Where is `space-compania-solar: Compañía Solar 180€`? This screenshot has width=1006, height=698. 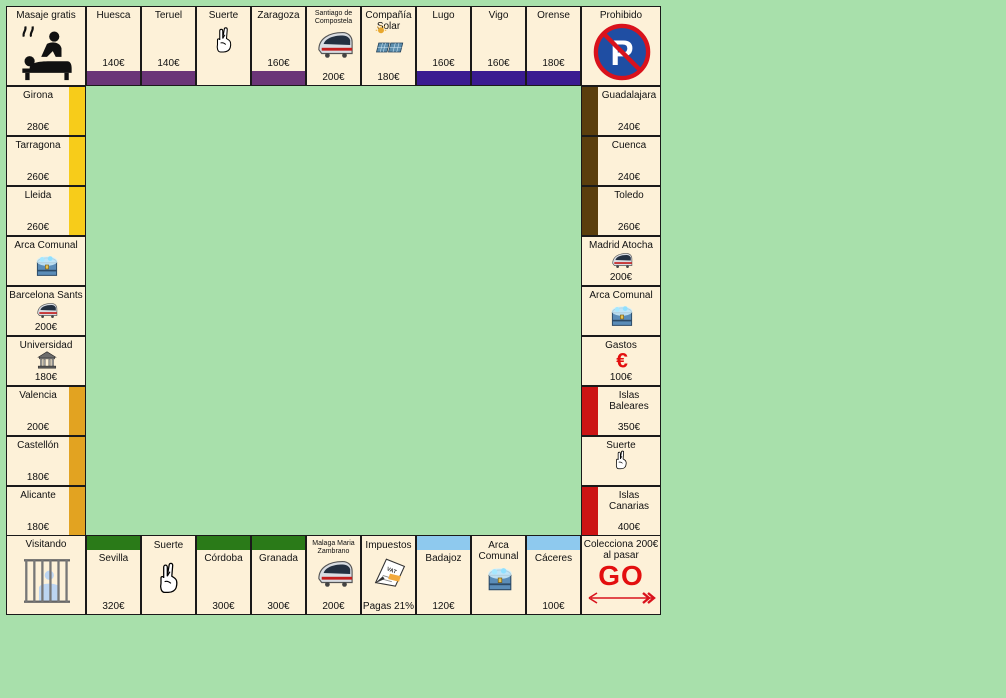 space-compania-solar: Compañía Solar 180€ is located at coordinates (388, 46).